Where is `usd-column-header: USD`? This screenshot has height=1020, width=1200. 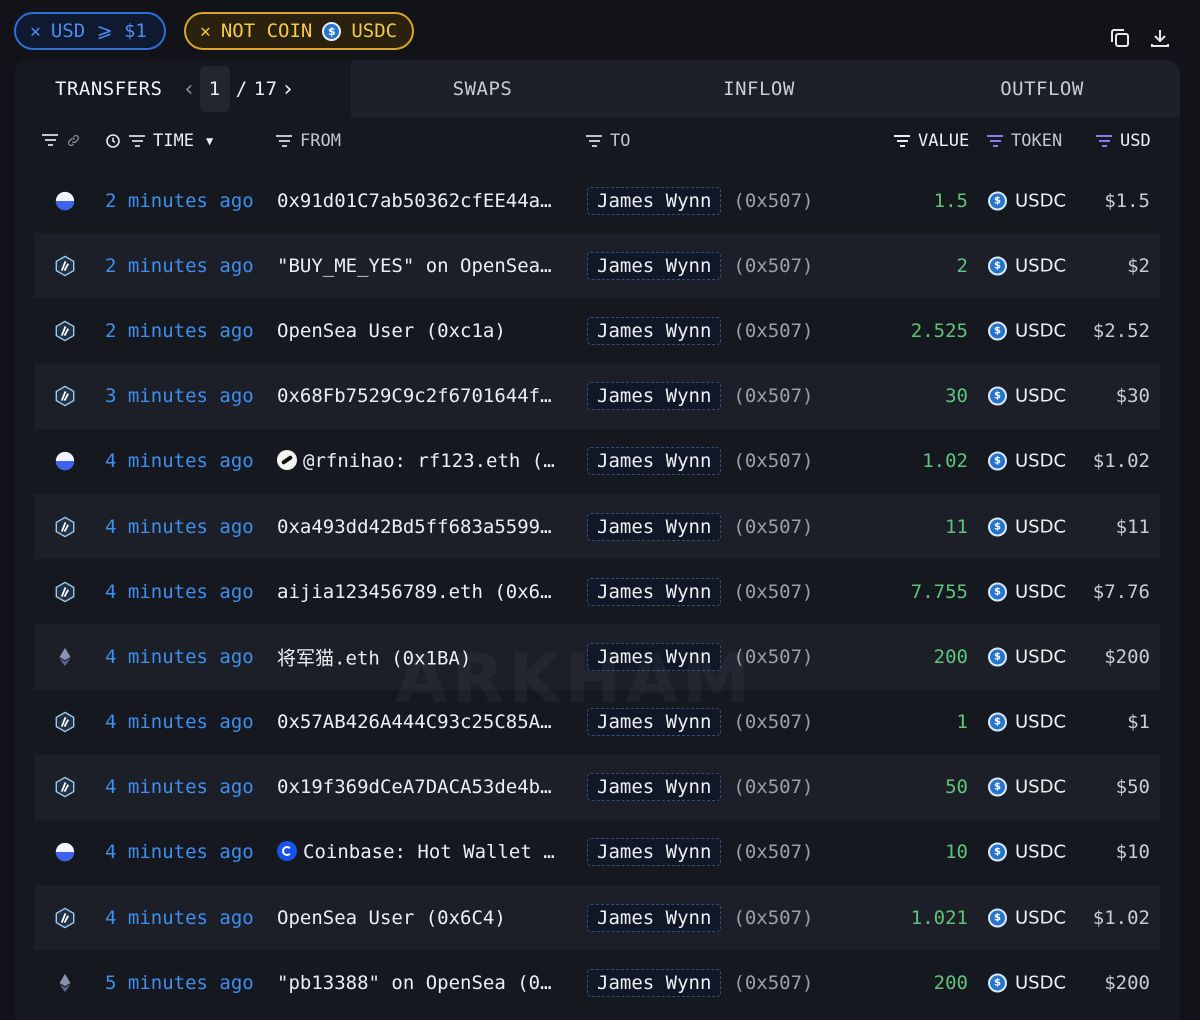
usd-column-header: USD is located at coordinates (1123, 141).